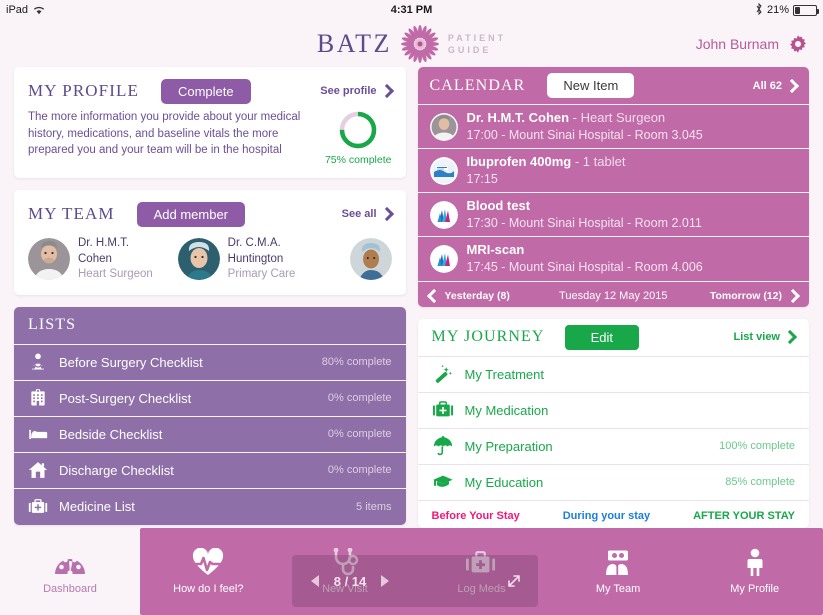 The image size is (823, 615). Describe the element at coordinates (354, 43) in the screenshot. I see `brand-name: BATZ` at that location.